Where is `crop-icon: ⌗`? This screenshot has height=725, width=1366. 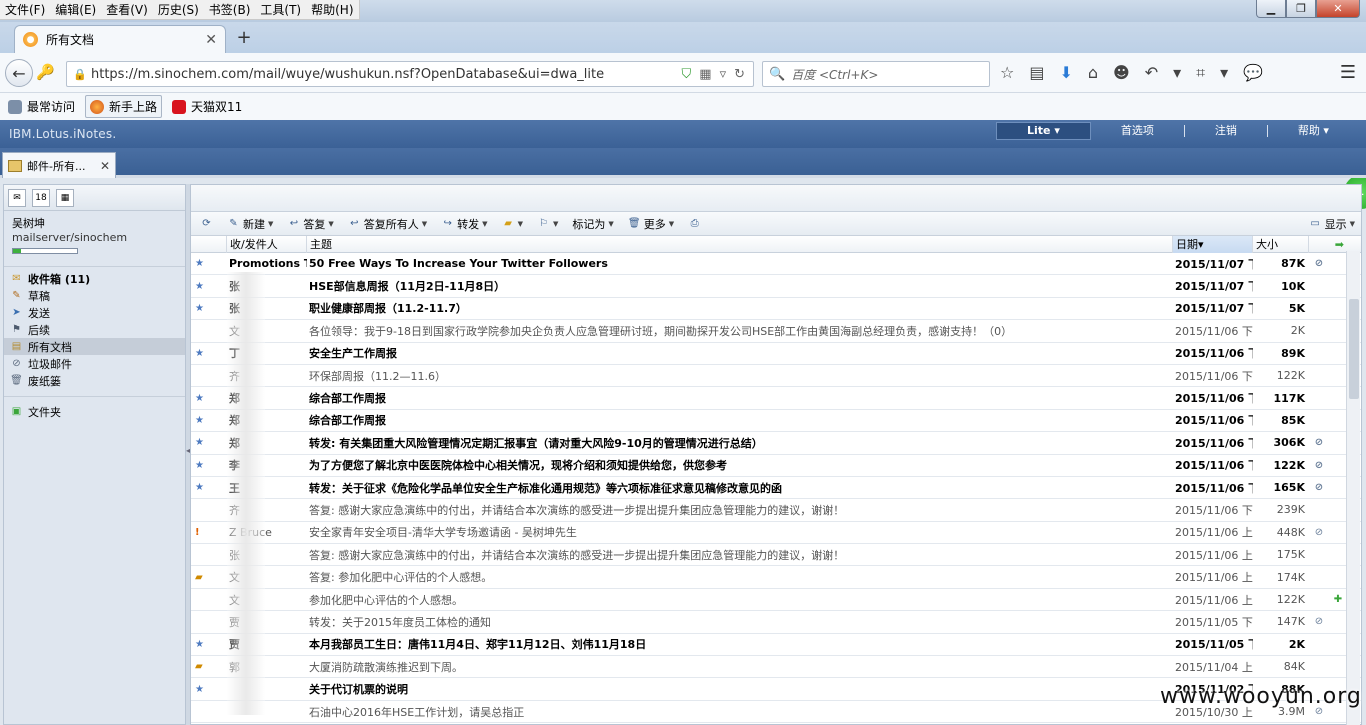
crop-icon: ⌗ is located at coordinates (1200, 73).